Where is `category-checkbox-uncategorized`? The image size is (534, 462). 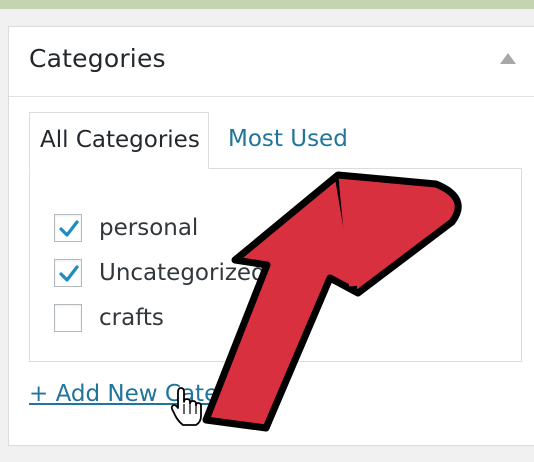
category-checkbox-uncategorized is located at coordinates (68, 273).